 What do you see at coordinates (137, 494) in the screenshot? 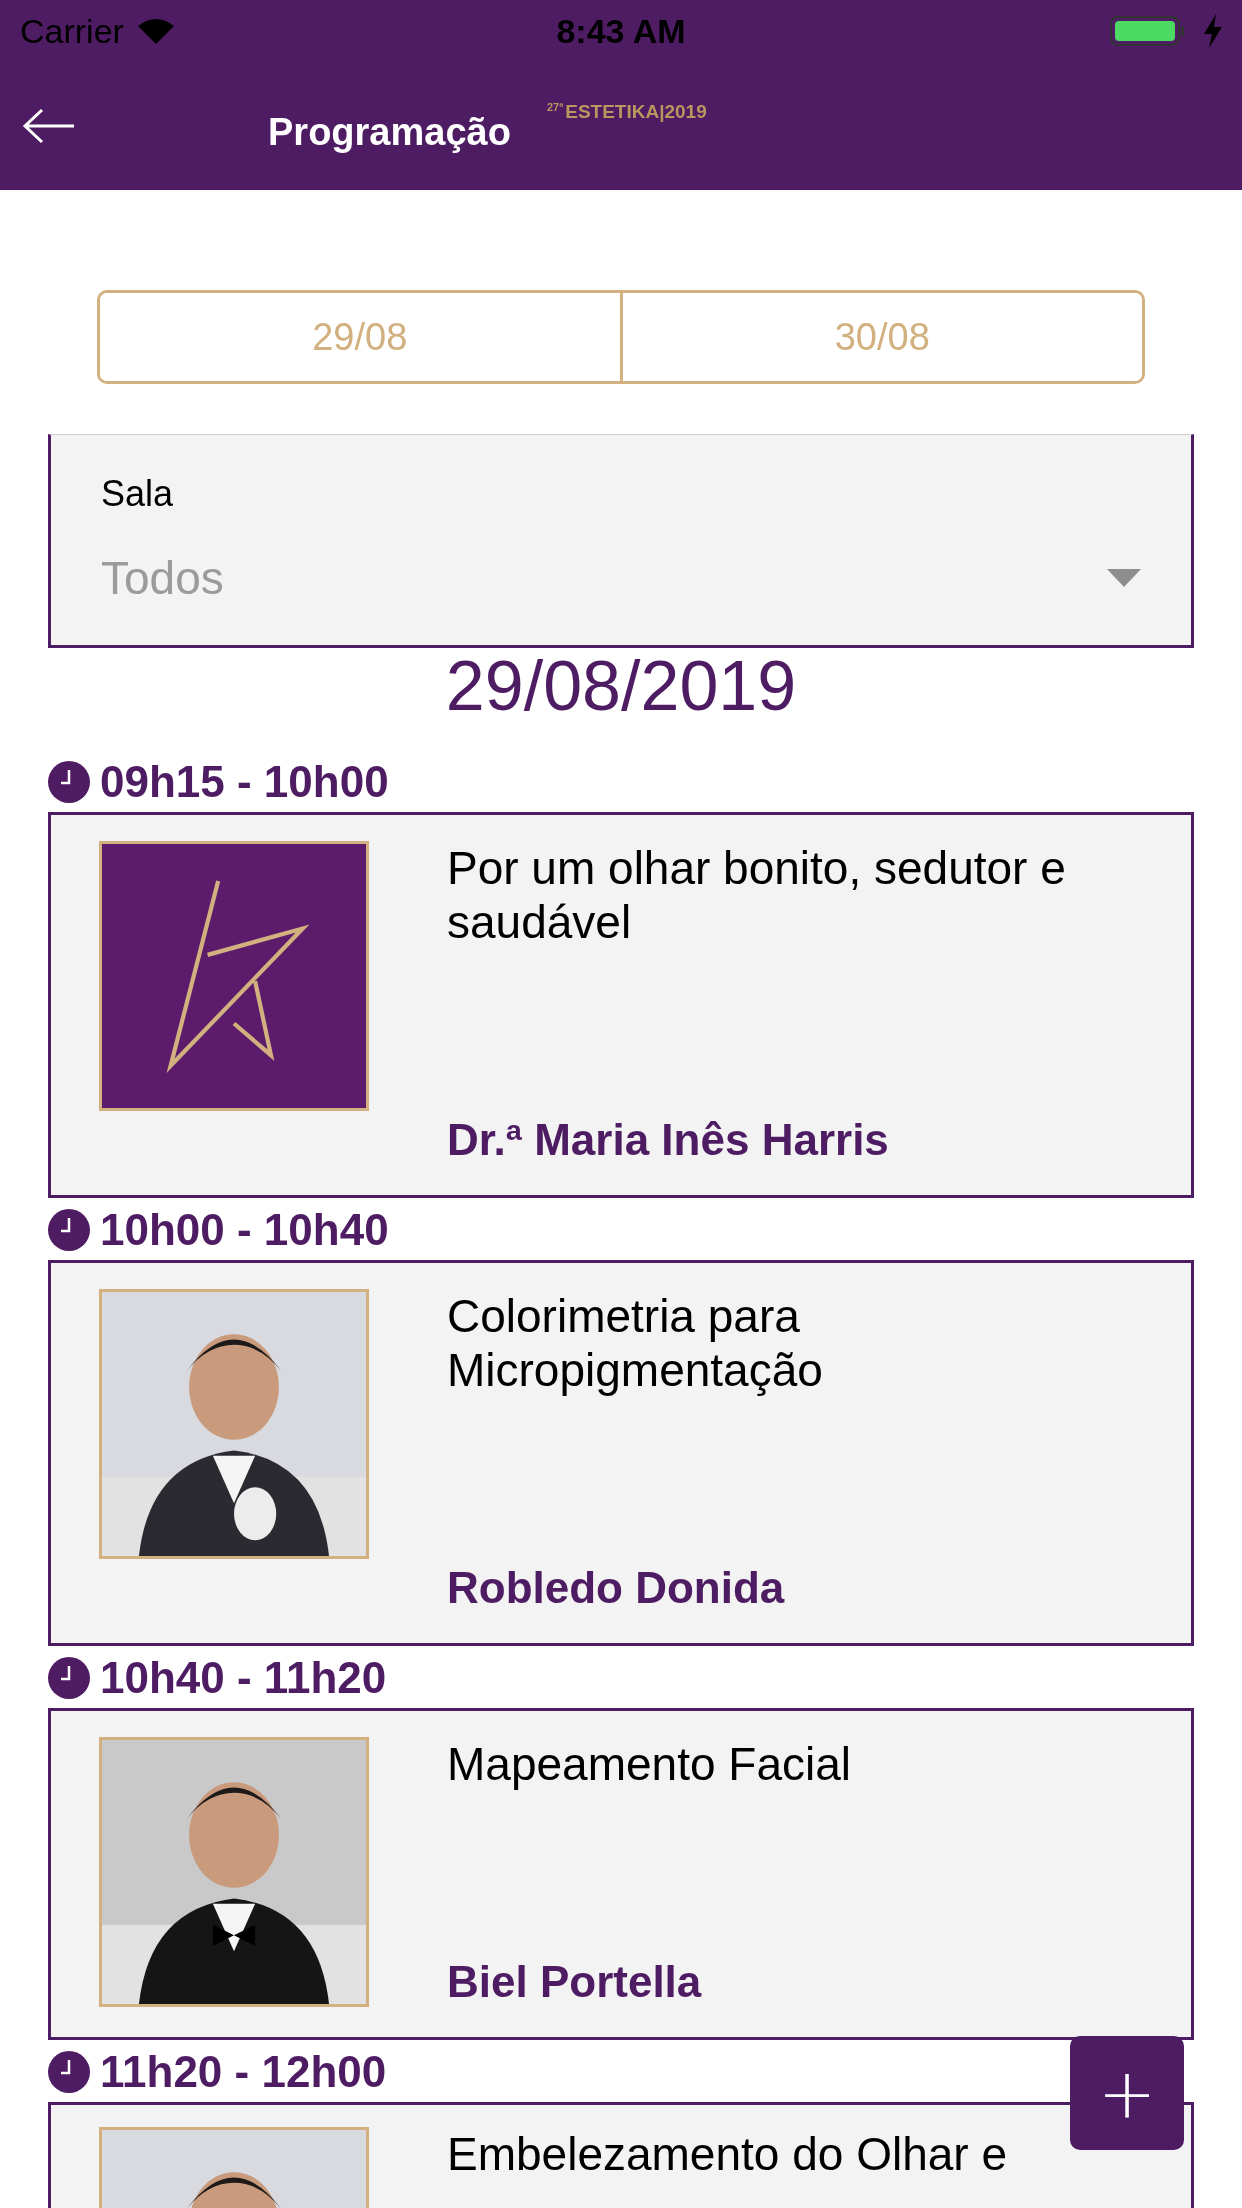
I see `room-label: Sala` at bounding box center [137, 494].